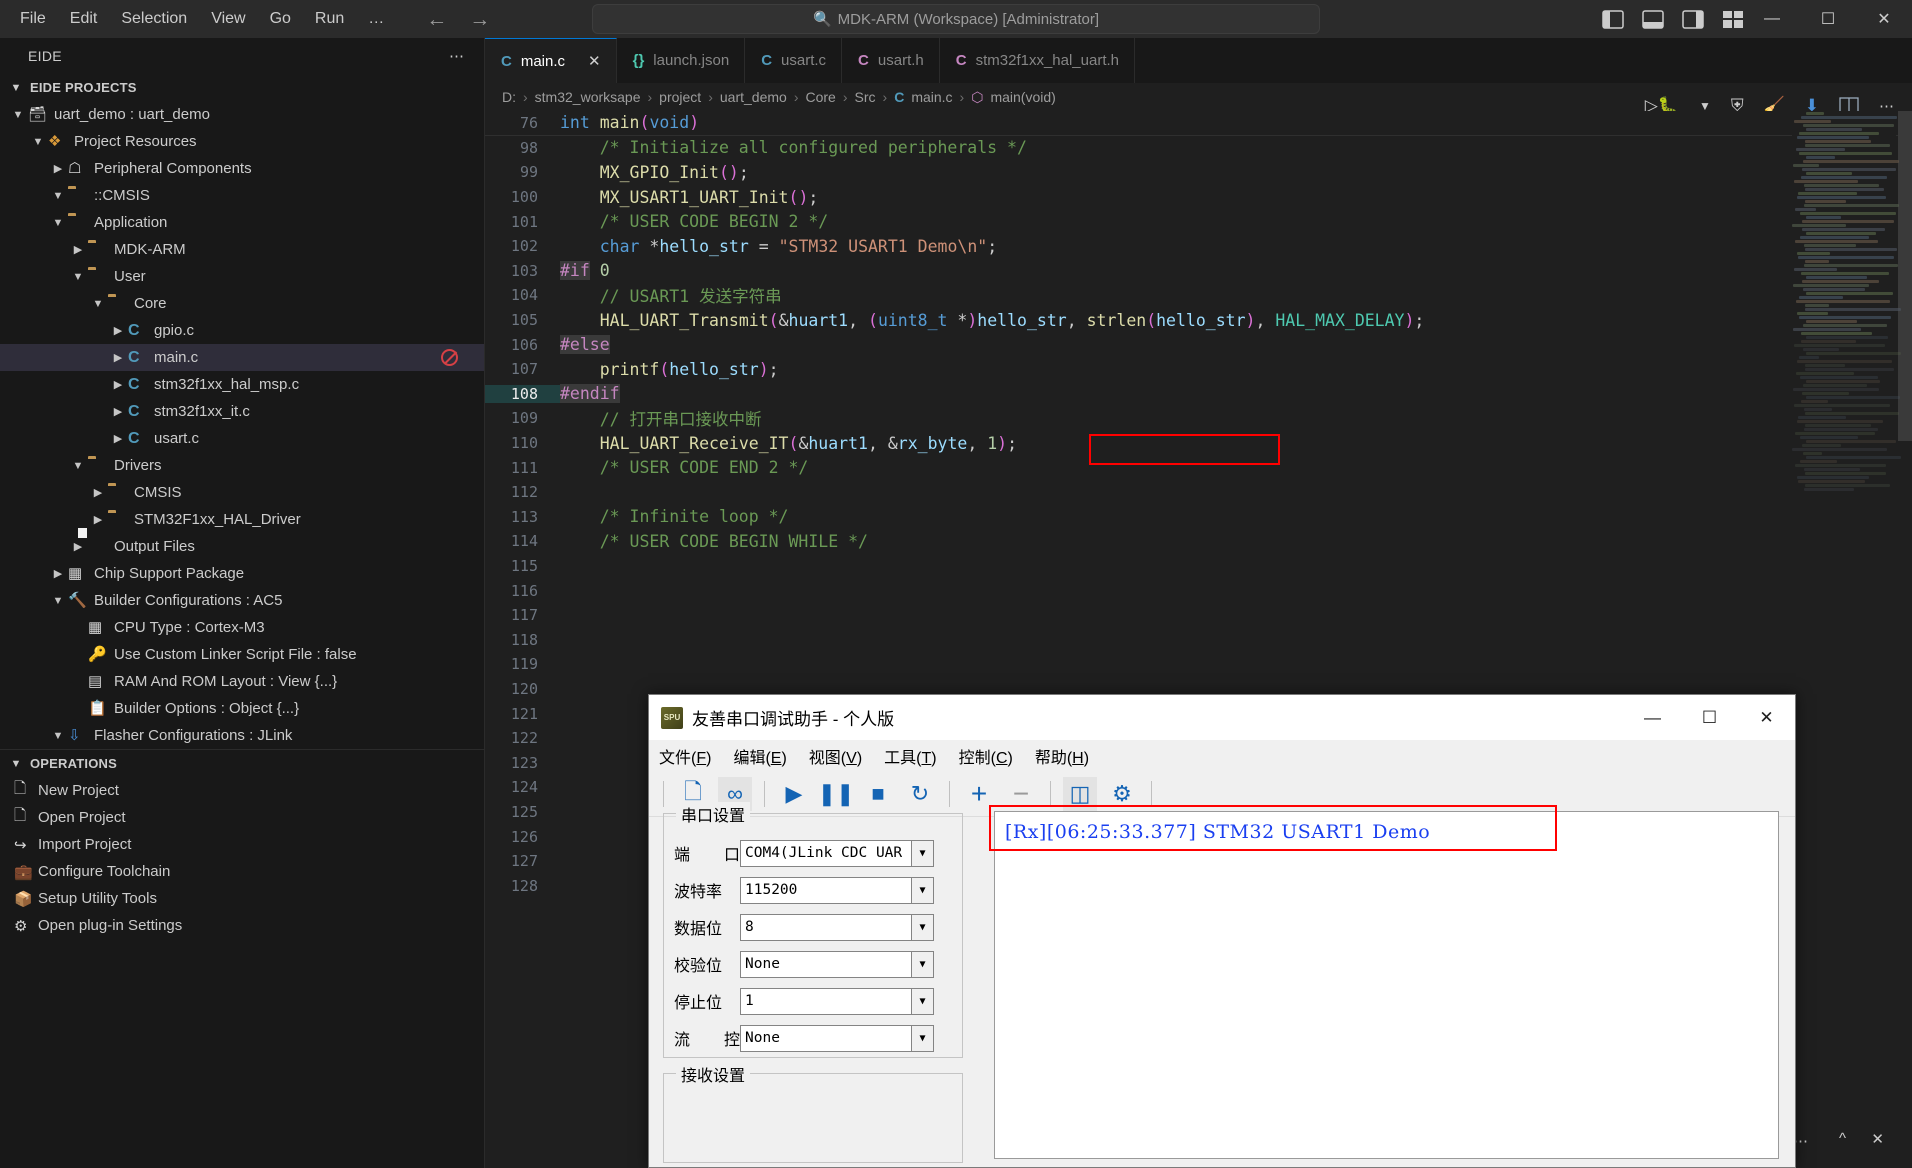  Describe the element at coordinates (1693, 19) in the screenshot. I see `panel-right-icon` at that location.